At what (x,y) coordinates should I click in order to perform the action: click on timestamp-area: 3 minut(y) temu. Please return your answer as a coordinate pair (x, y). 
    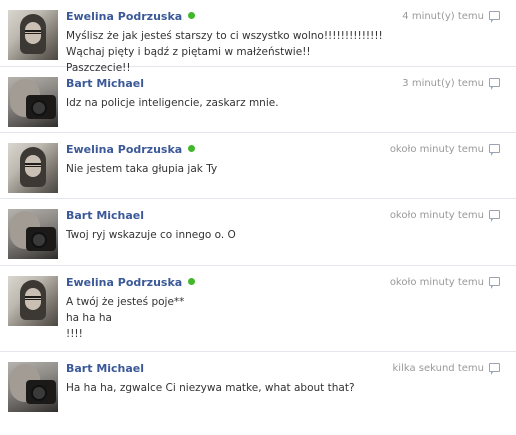
    Looking at the image, I should click on (451, 84).